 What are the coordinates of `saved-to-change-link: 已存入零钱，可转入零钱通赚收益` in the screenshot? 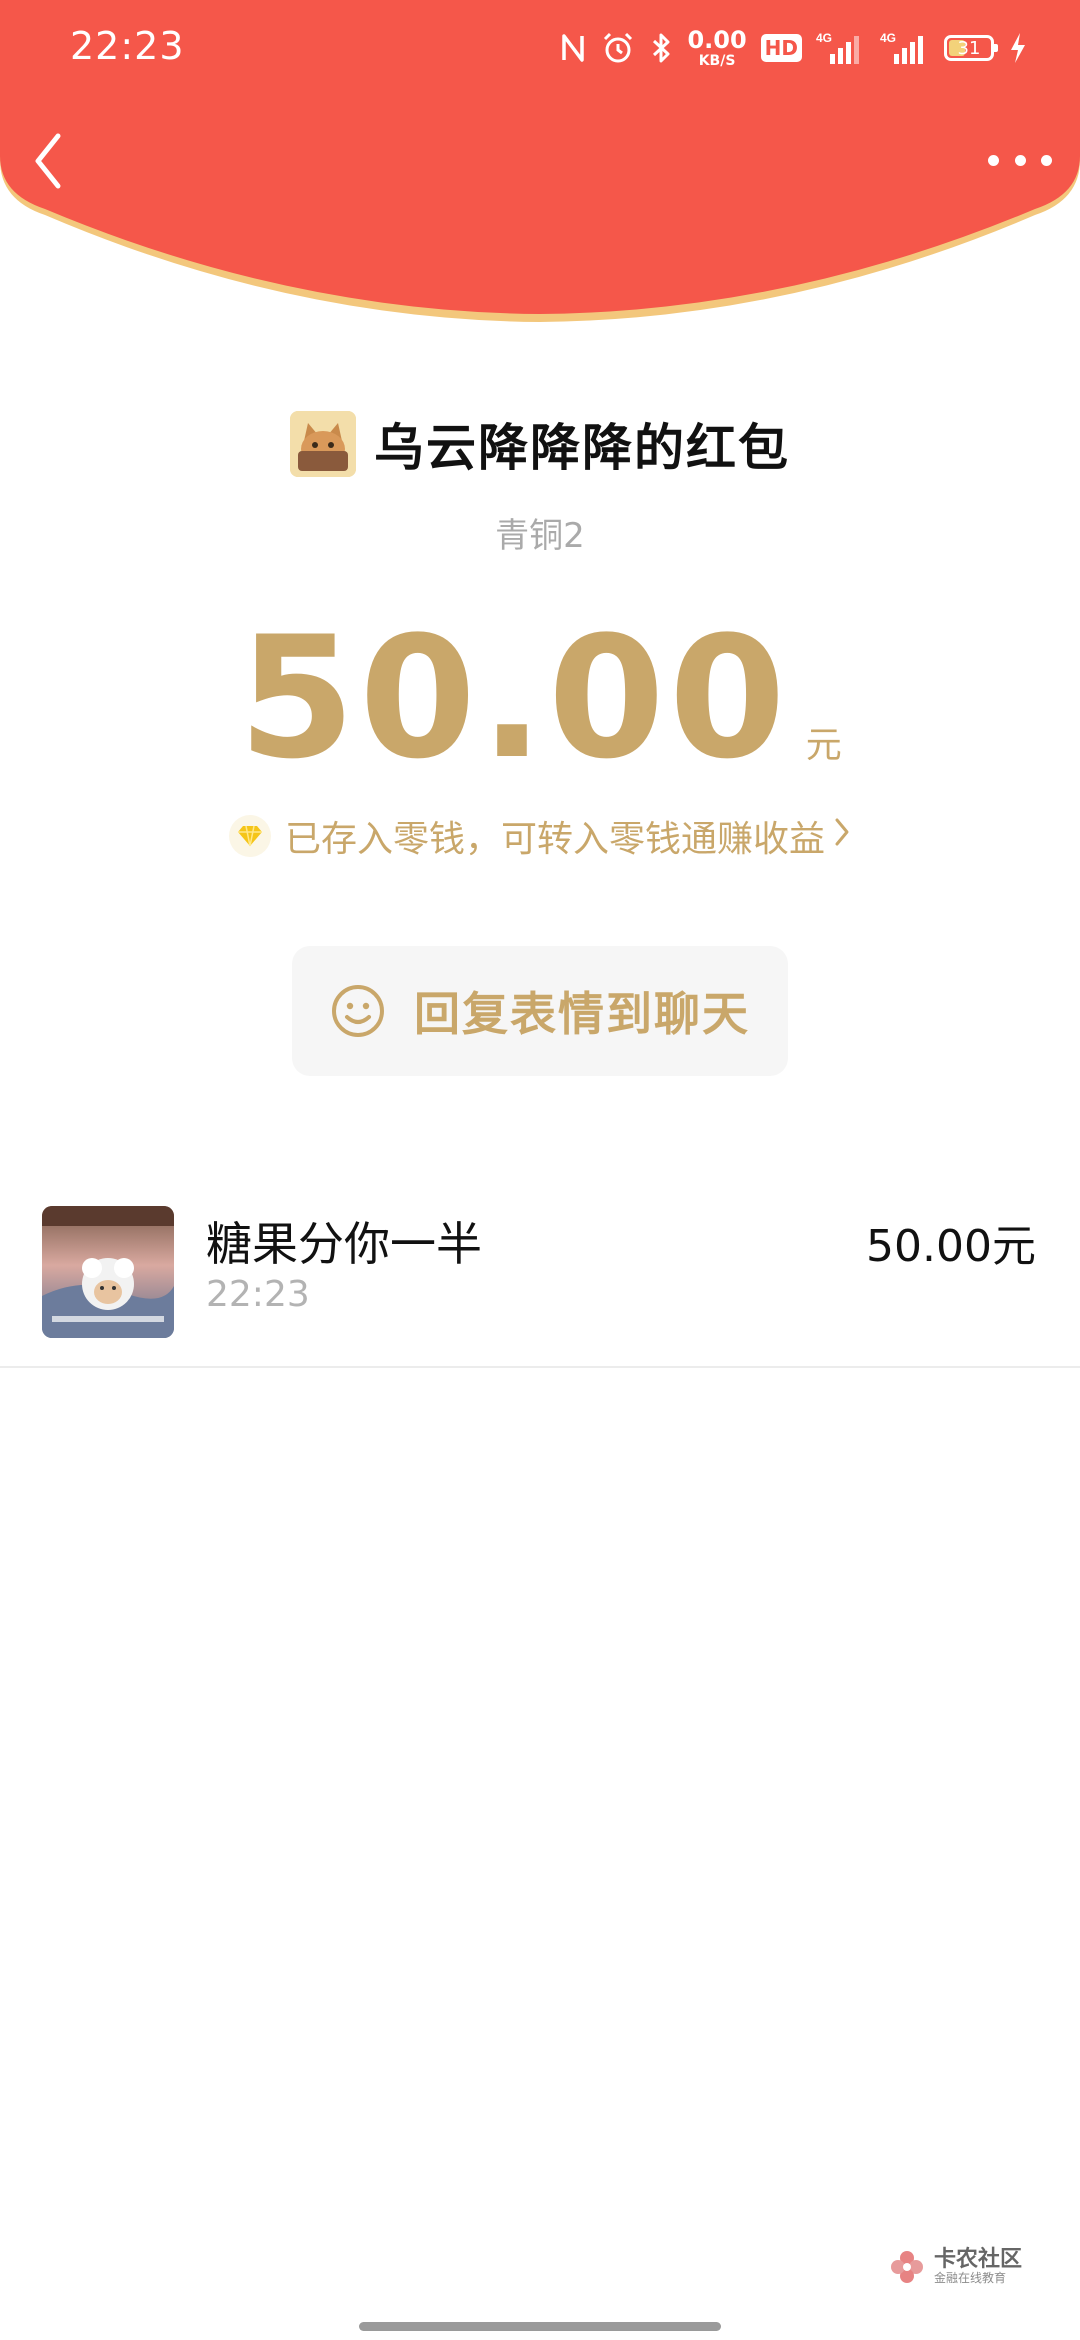 It's located at (540, 836).